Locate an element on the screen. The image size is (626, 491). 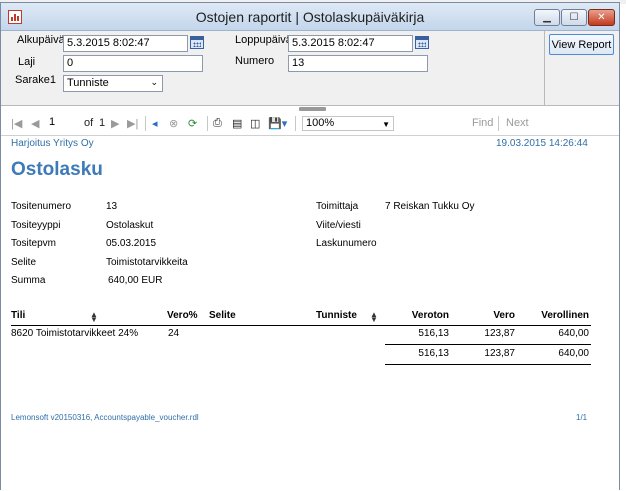
next-page-icon: ▶ is located at coordinates (115, 123).